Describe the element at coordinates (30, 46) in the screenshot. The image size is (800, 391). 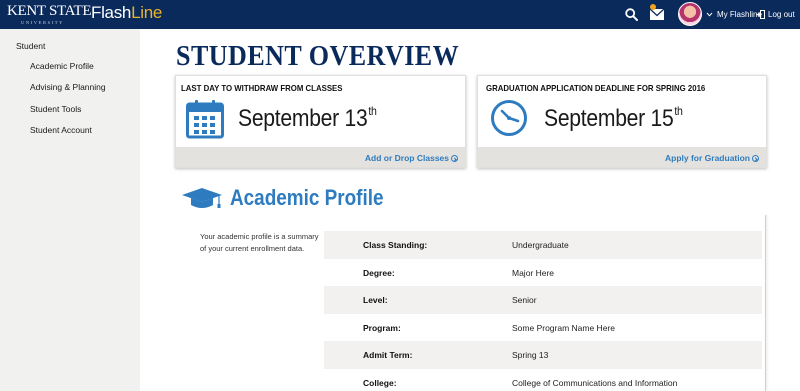
I see `sidebar-heading-student: Student` at that location.